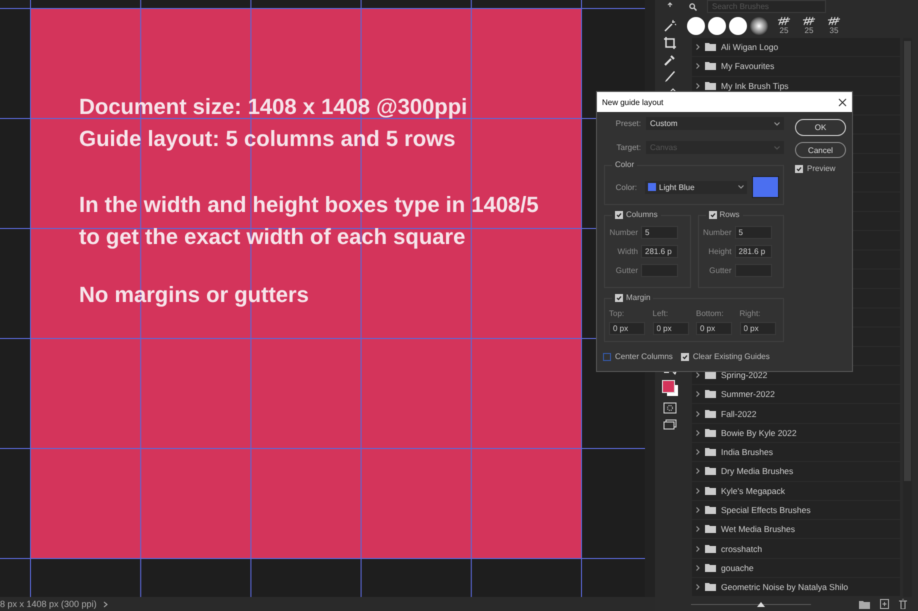 This screenshot has height=611, width=918. I want to click on slider-thumb, so click(760, 603).